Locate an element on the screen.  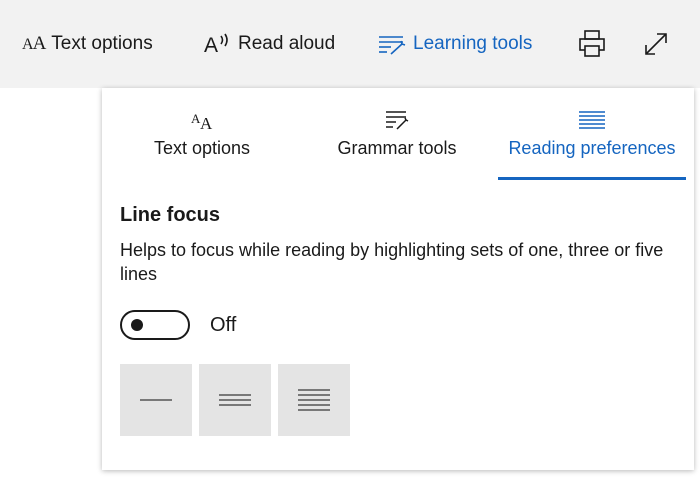
expand-icon is located at coordinates (656, 44).